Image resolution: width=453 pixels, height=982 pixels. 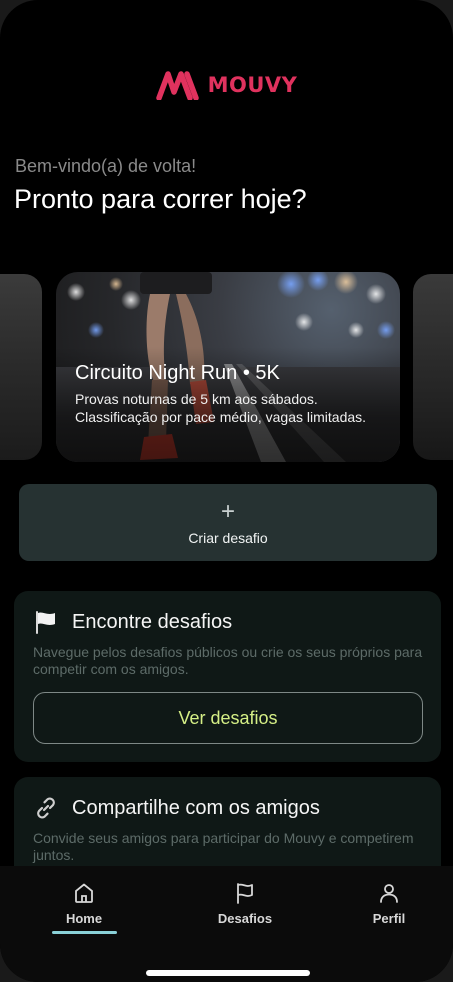 What do you see at coordinates (152, 622) in the screenshot?
I see `find-challenges-title: Encontre desafios` at bounding box center [152, 622].